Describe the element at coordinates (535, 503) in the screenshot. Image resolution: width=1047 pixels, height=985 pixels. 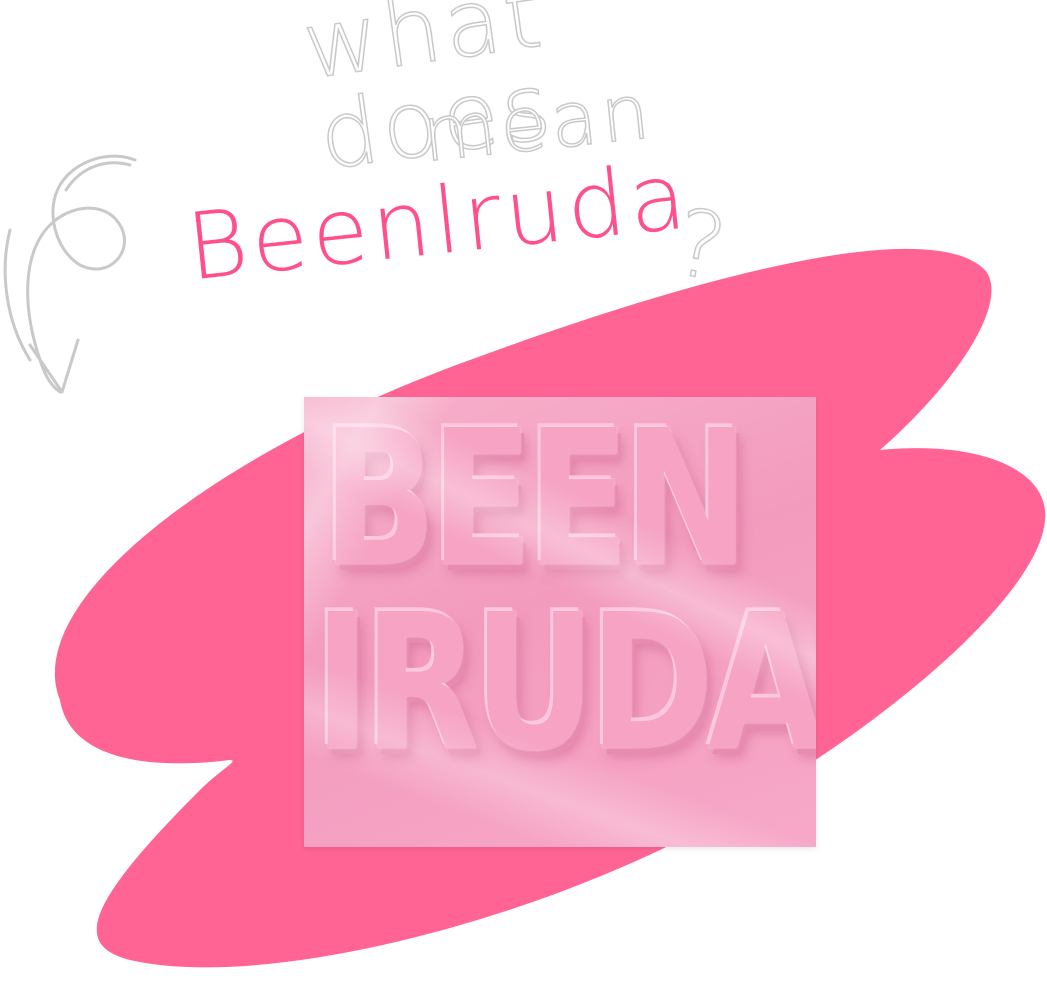
I see `cover-title-line-1: BEEN` at that location.